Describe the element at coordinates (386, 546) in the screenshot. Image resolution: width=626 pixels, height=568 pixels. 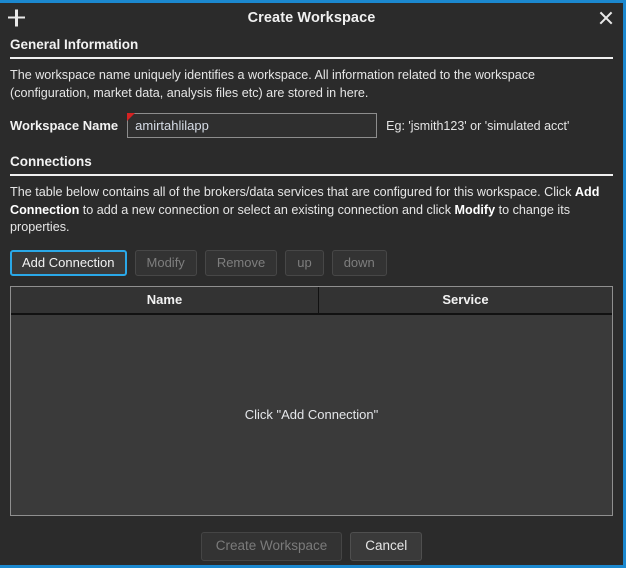
I see `cancel-button: Cancel` at that location.